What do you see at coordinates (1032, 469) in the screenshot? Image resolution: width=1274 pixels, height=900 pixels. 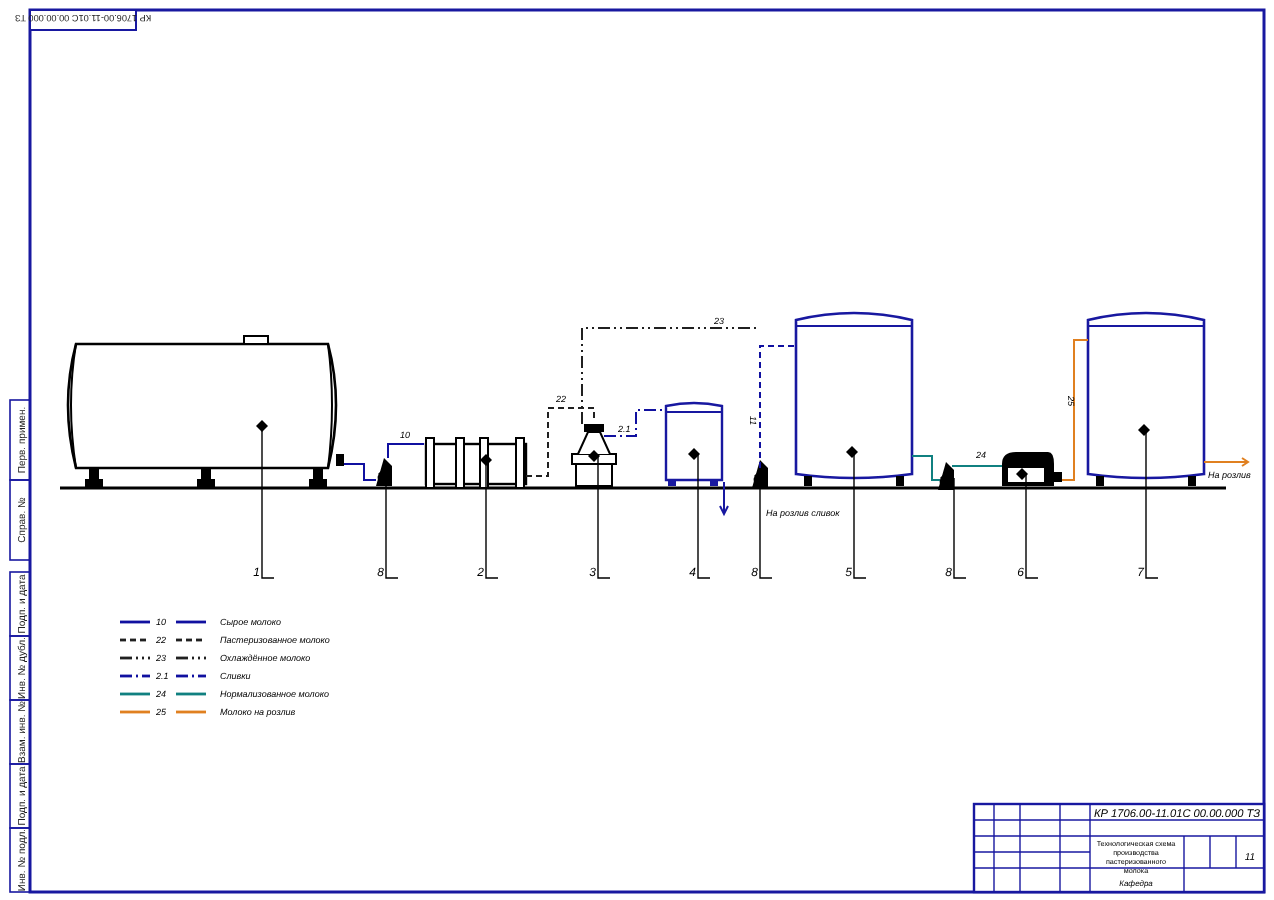 I see `plate-unit-drawing` at bounding box center [1032, 469].